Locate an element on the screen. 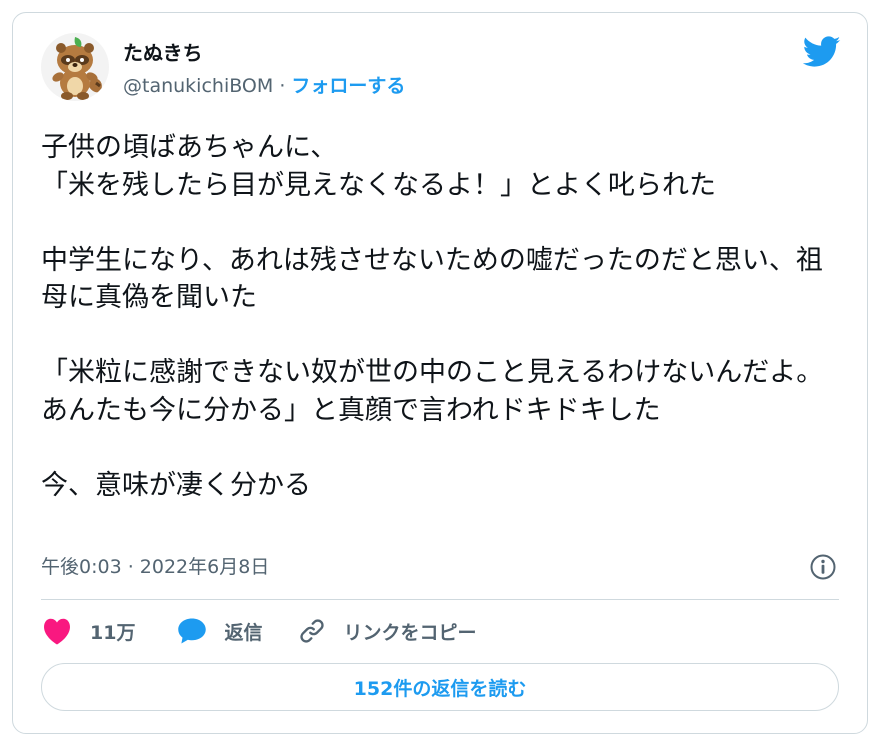 The height and width of the screenshot is (745, 889). tweet-actions: 11万 返信 リンクをコピー is located at coordinates (258, 631).